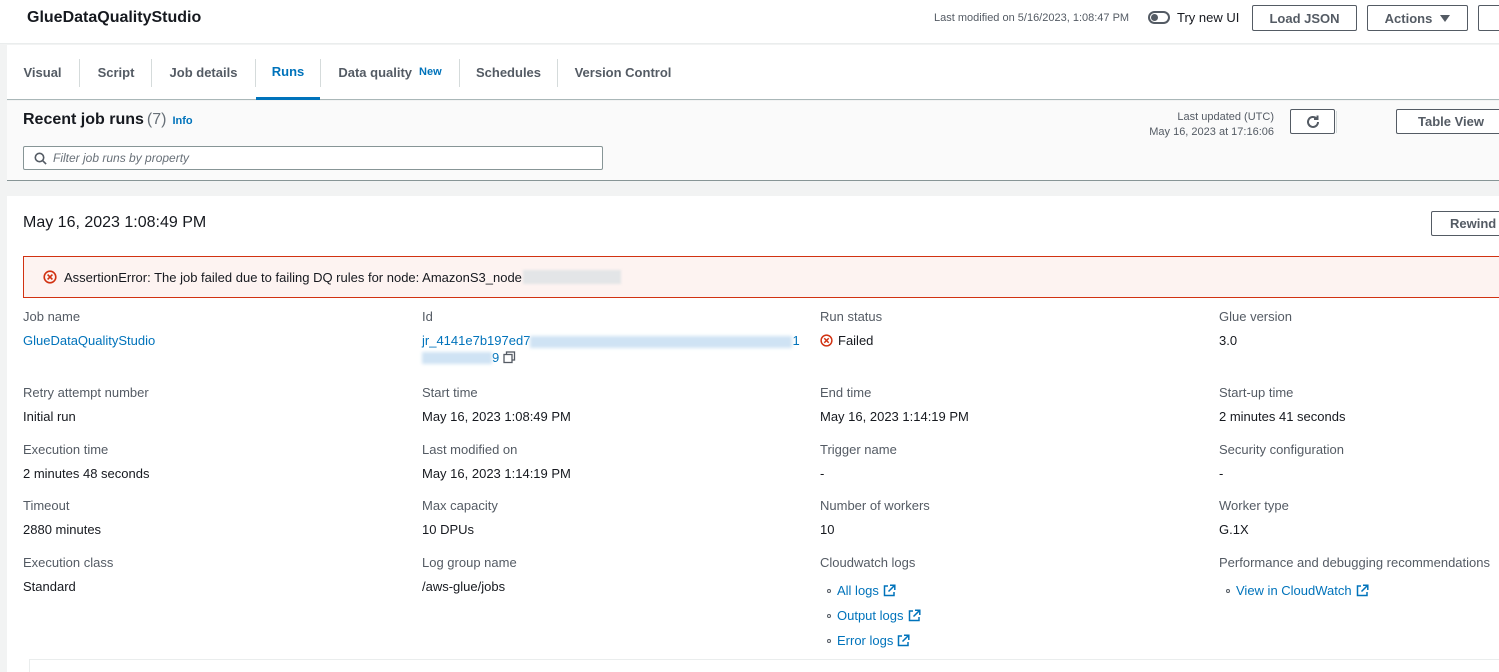  What do you see at coordinates (1255, 316) in the screenshot?
I see `field-label: Glue version` at bounding box center [1255, 316].